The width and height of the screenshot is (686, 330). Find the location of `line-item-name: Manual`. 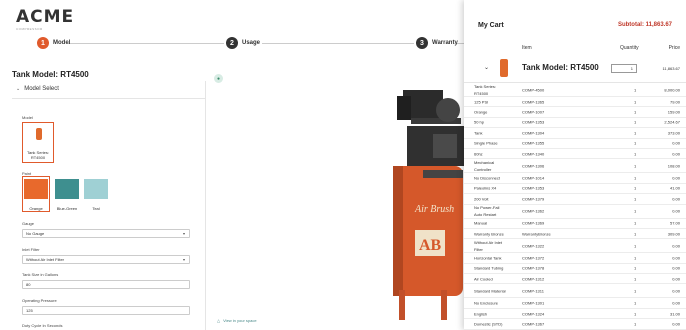

line-item-name: Manual is located at coordinates (481, 223).